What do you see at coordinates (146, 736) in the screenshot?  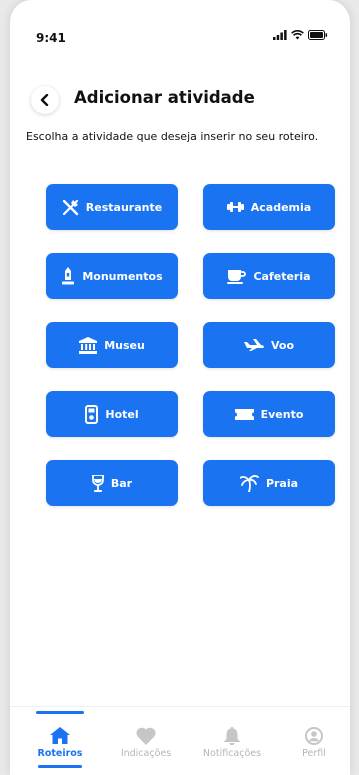 I see `heart-icon` at bounding box center [146, 736].